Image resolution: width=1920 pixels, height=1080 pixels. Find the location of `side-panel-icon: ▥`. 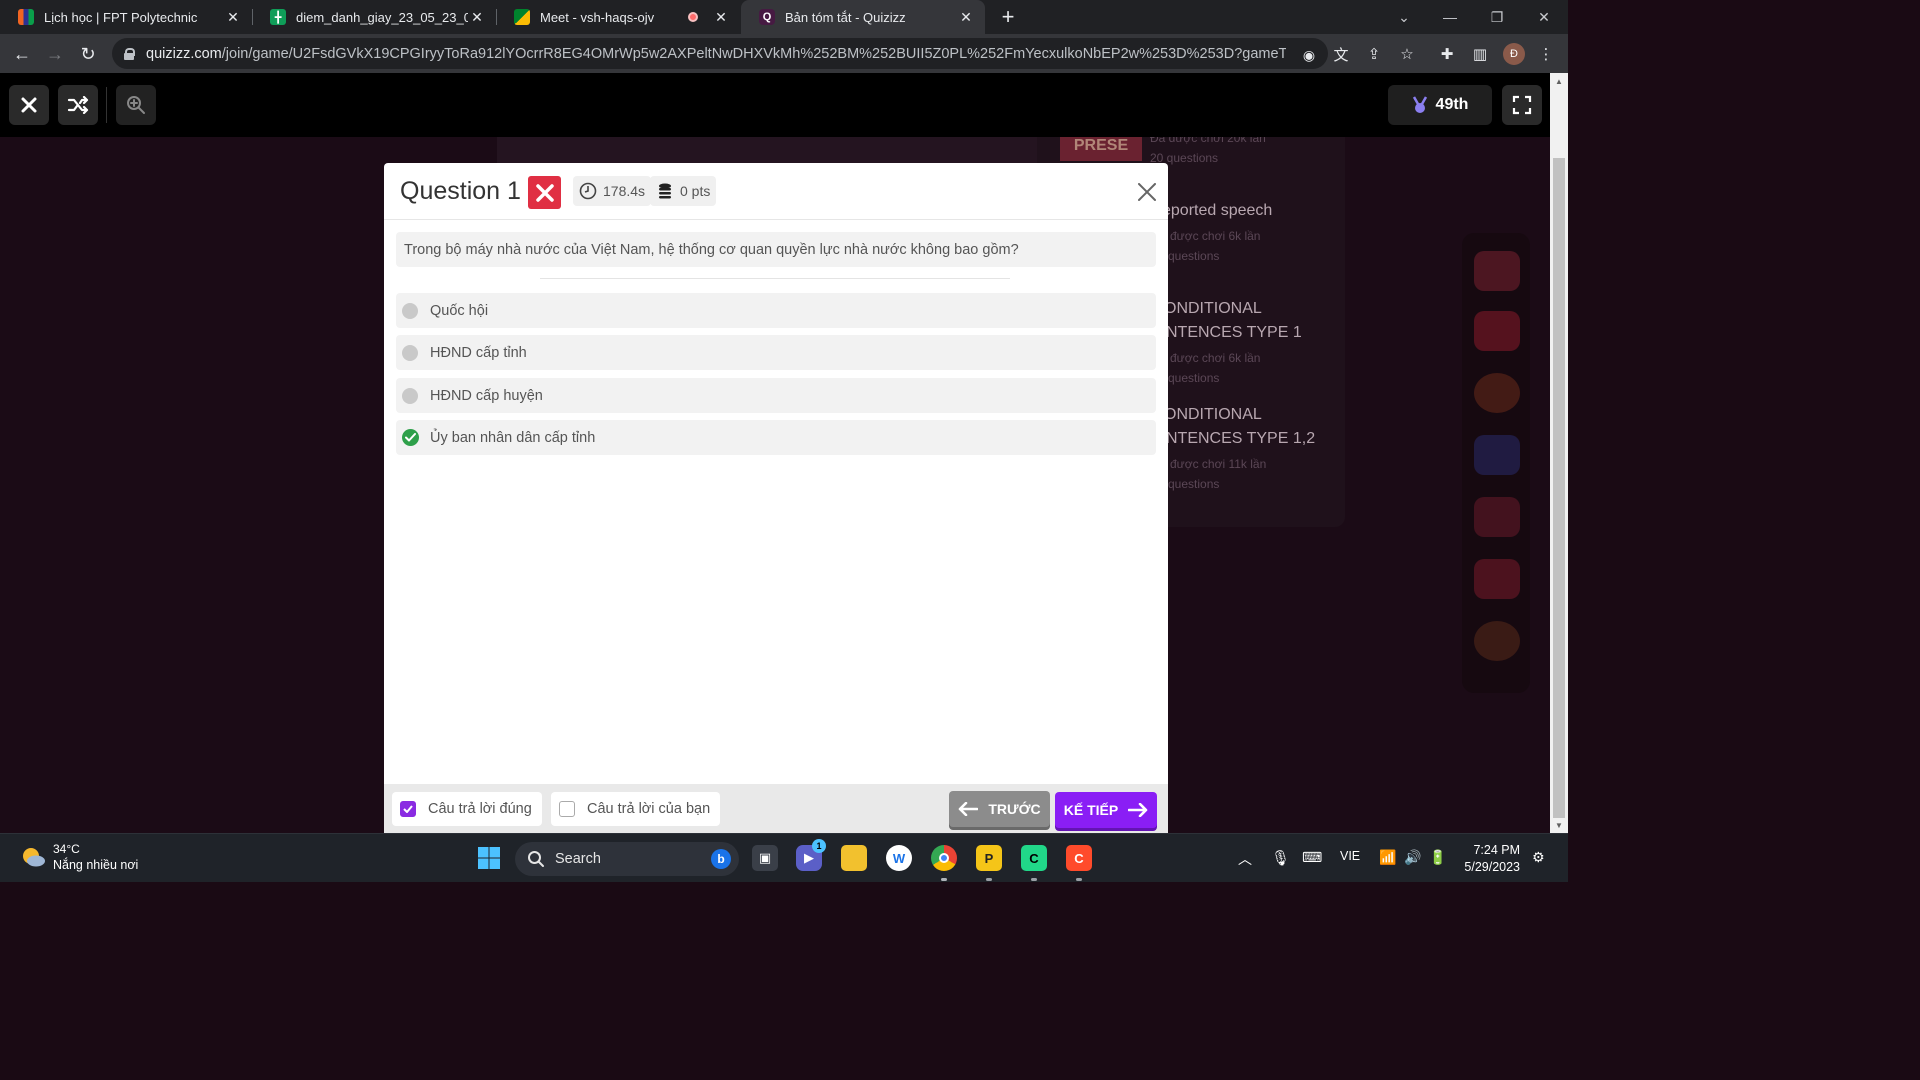

side-panel-icon: ▥ is located at coordinates (1480, 54).